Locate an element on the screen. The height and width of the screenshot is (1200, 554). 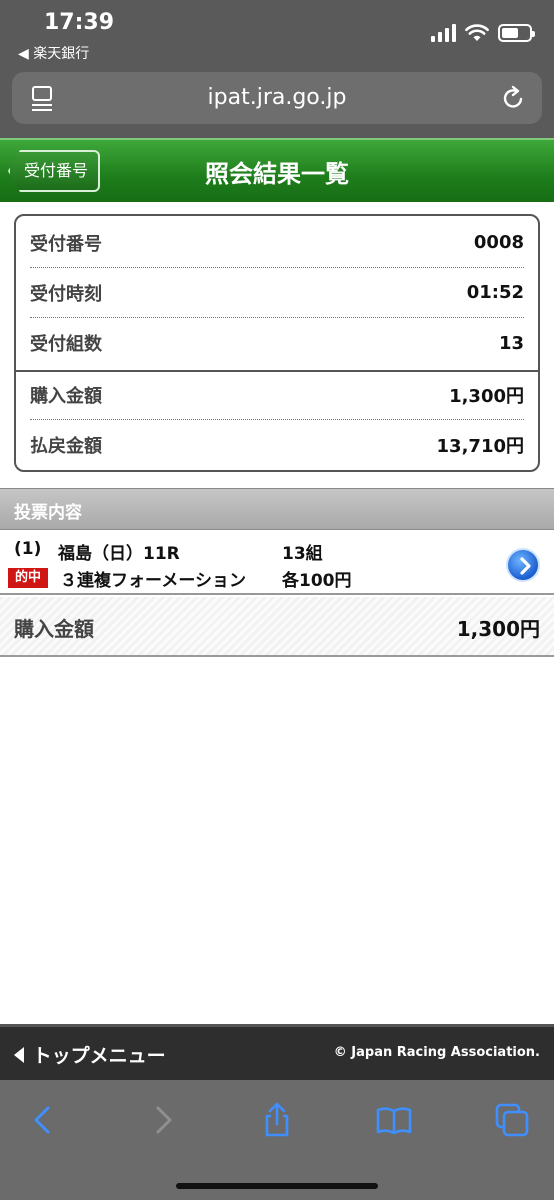
back-icon is located at coordinates (44, 1120).